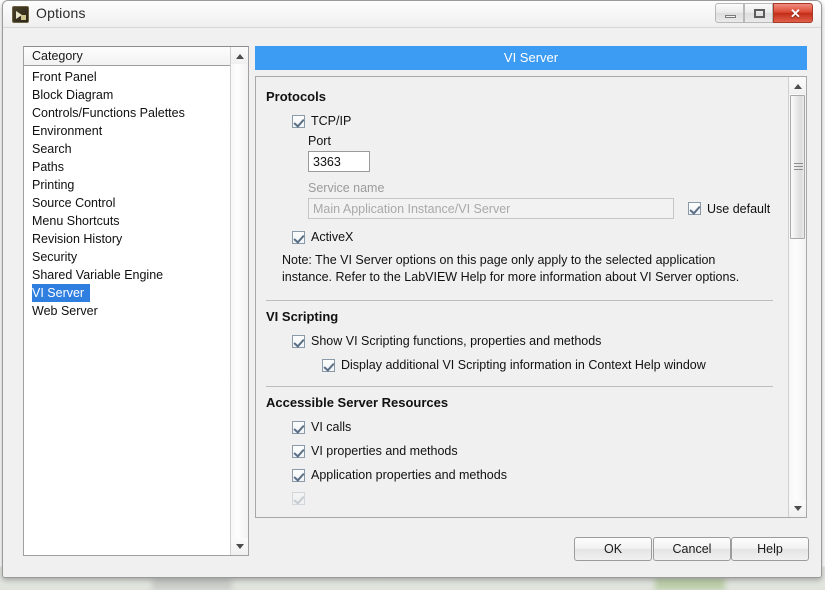 The image size is (825, 590). I want to click on minimize-button, so click(729, 13).